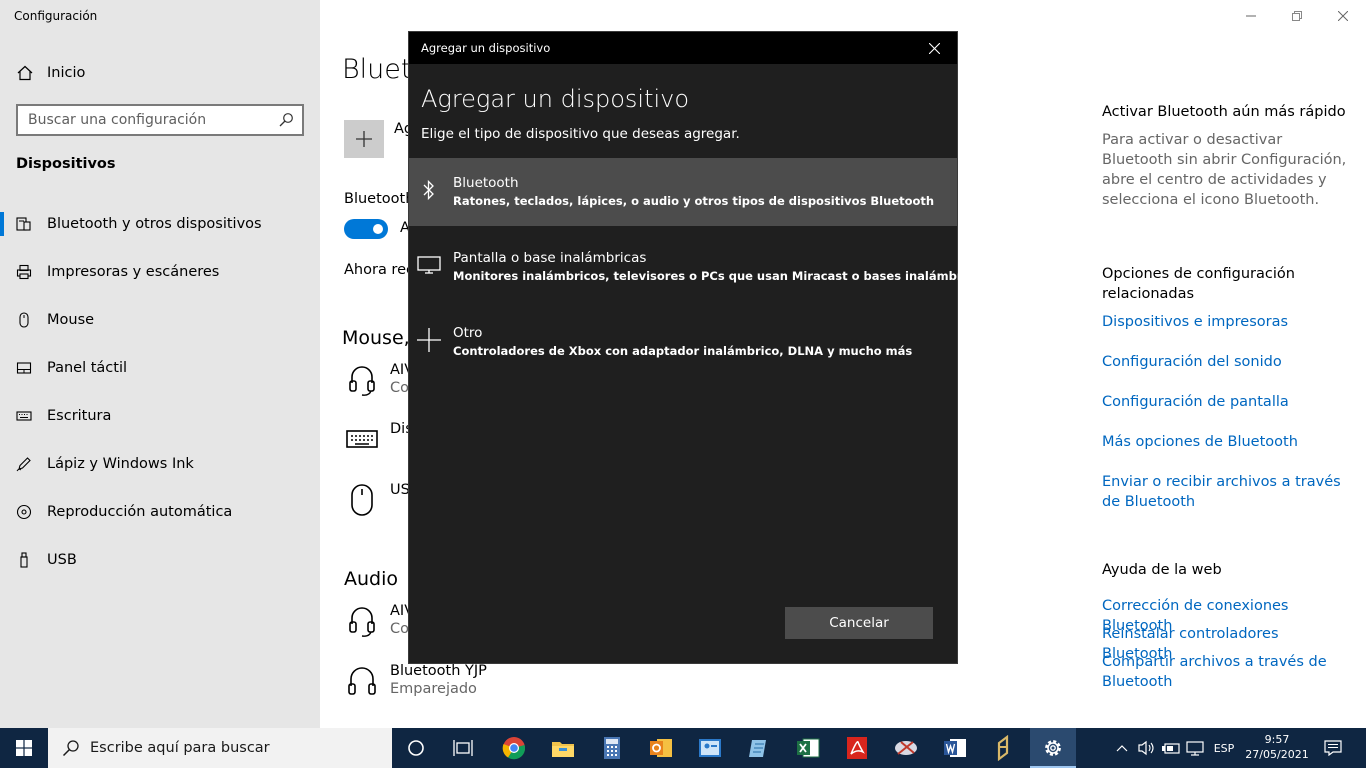  I want to click on action-center-button, so click(1333, 748).